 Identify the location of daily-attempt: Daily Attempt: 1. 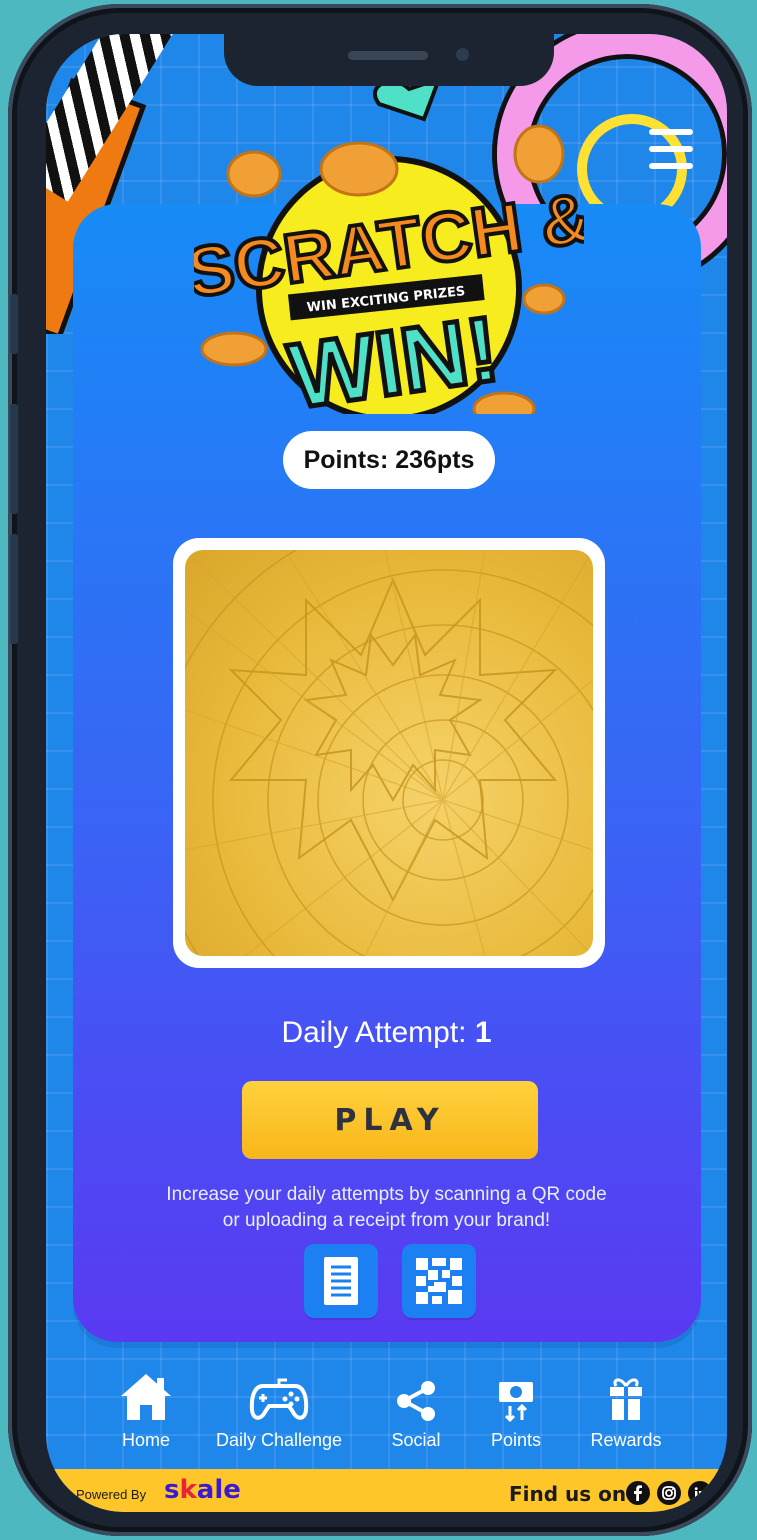
(386, 1033).